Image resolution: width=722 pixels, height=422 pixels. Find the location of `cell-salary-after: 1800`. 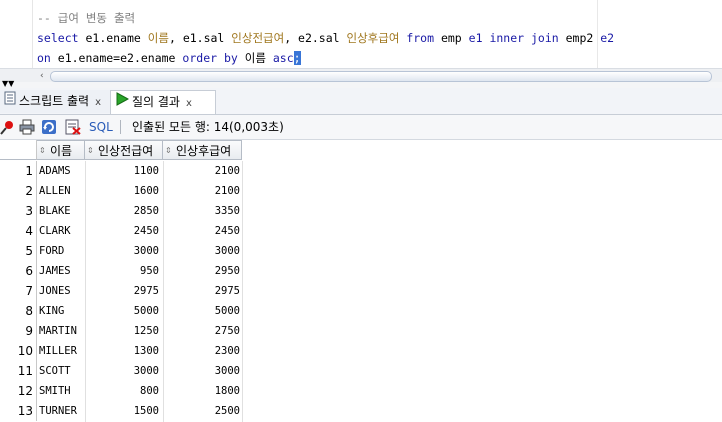

cell-salary-after: 1800 is located at coordinates (202, 391).